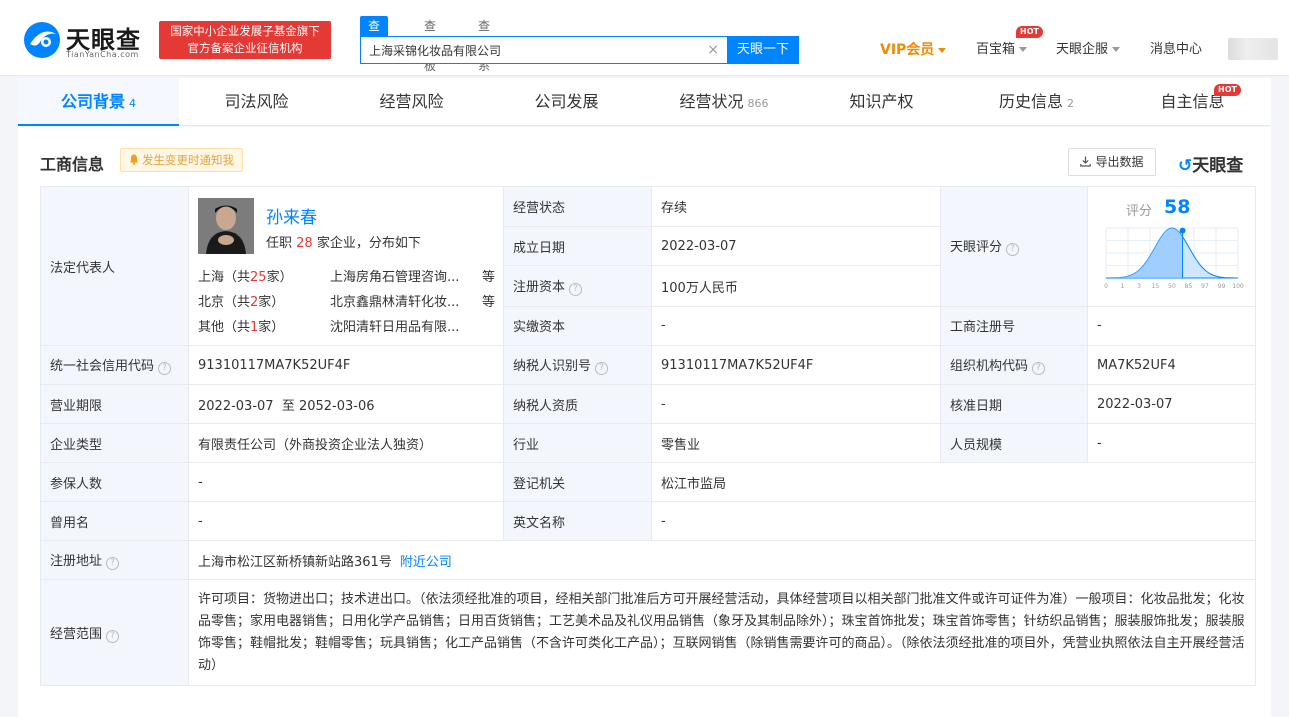  What do you see at coordinates (1172, 246) in the screenshot?
I see `score-widget: 评分 58 0 1 3 15 50 85 97 99 100` at bounding box center [1172, 246].